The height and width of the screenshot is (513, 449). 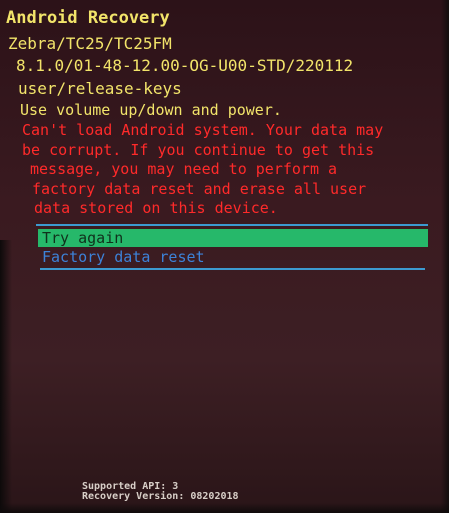 What do you see at coordinates (90, 43) in the screenshot?
I see `device-name: Zebra/TC25/TC25FM` at bounding box center [90, 43].